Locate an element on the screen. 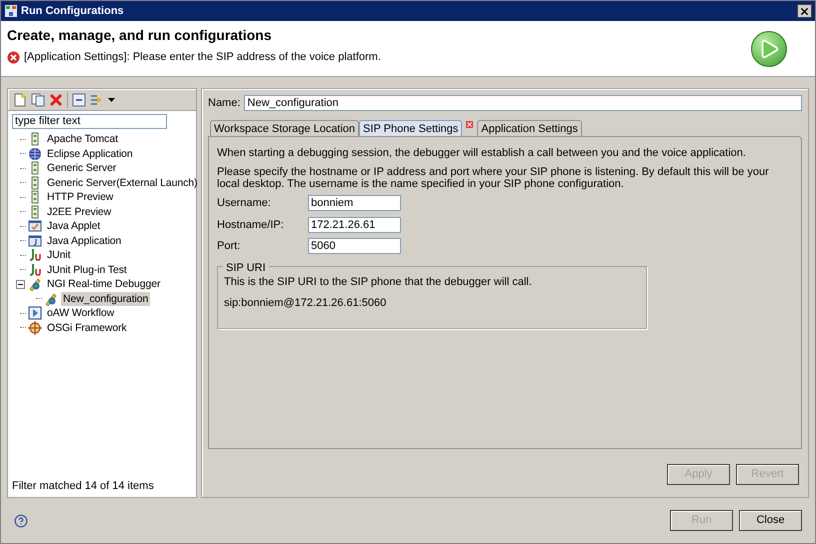  tree-item: OSGi Framework is located at coordinates (87, 327).